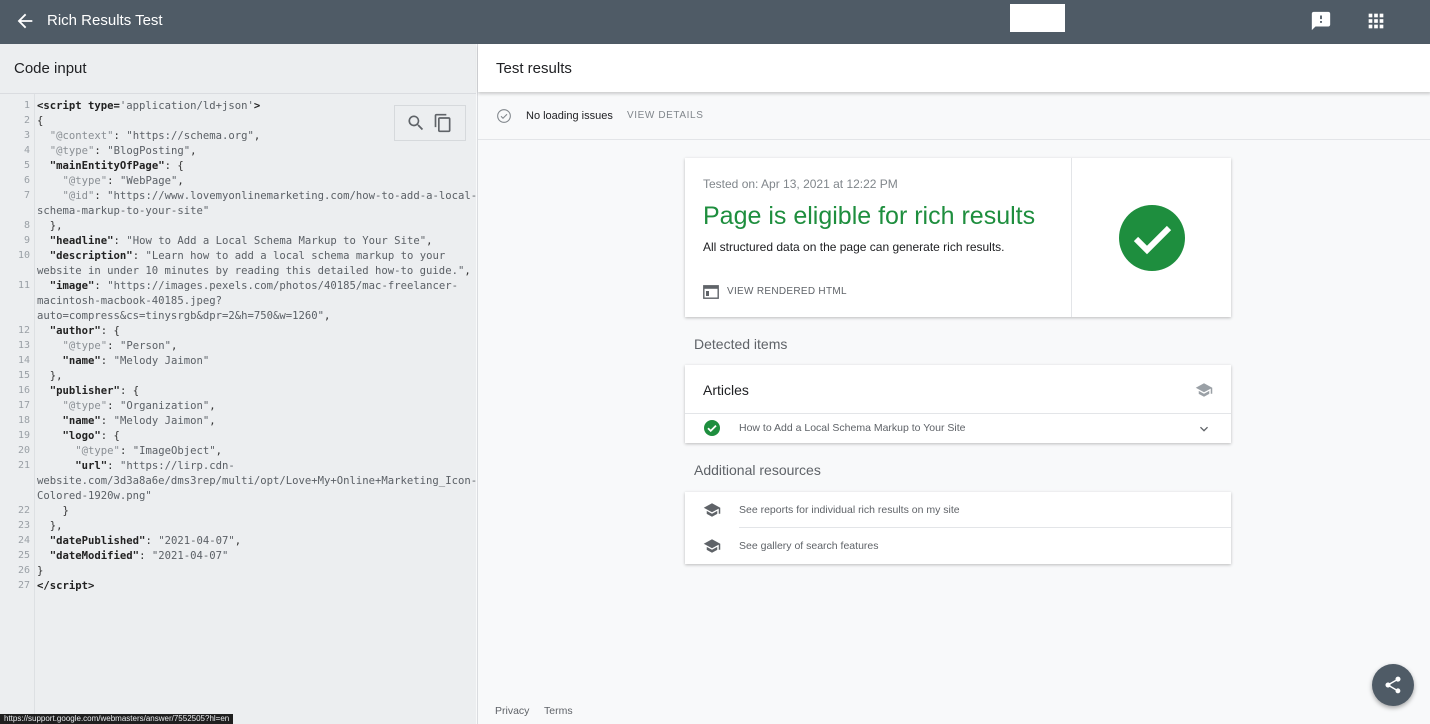 Image resolution: width=1430 pixels, height=724 pixels. I want to click on test-results-title: Test results, so click(534, 68).